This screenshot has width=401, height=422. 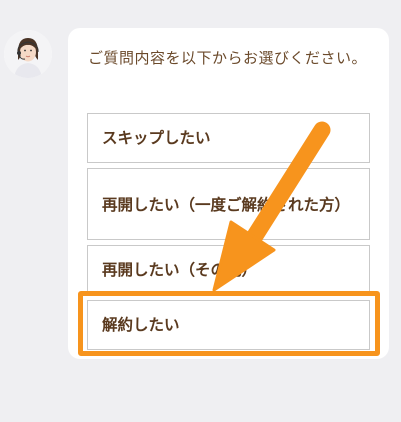 I want to click on question-prompt: ご質問内容を以下からお選びください。, so click(x=228, y=58).